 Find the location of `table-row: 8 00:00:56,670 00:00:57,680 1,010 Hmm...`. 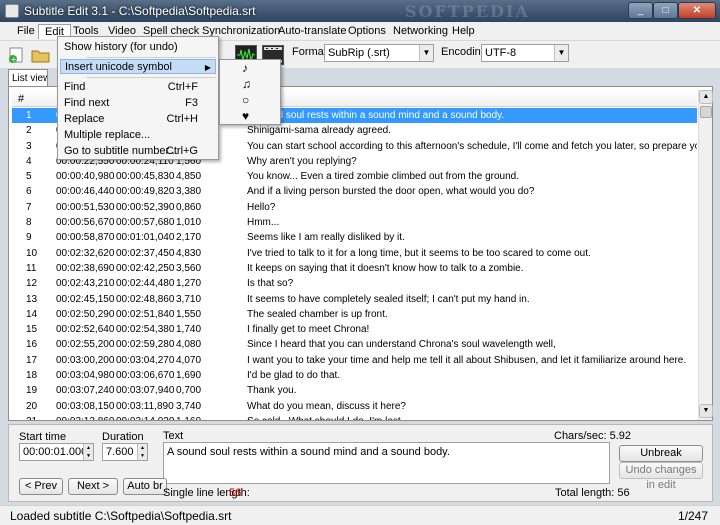

table-row: 8 00:00:56,670 00:00:57,680 1,010 Hmm... is located at coordinates (354, 222).